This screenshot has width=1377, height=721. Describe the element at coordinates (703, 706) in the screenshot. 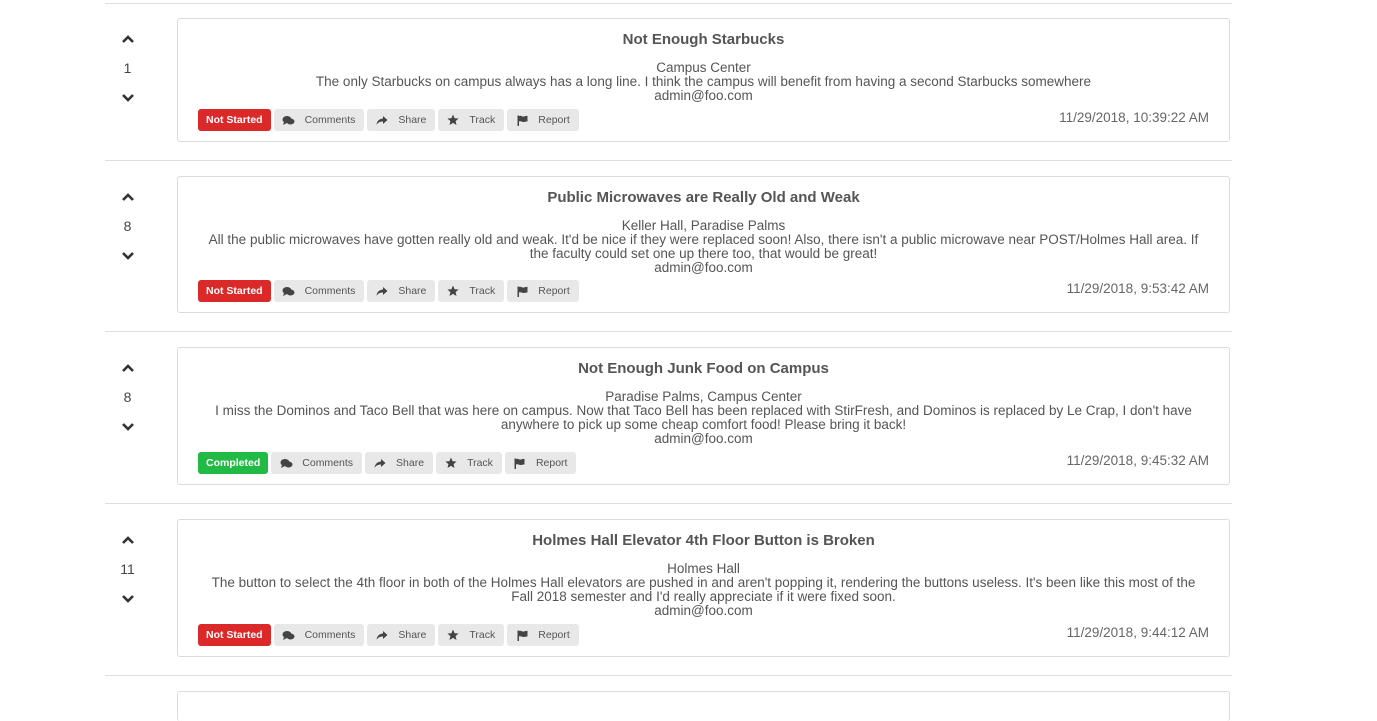

I see `suggestion-card` at that location.